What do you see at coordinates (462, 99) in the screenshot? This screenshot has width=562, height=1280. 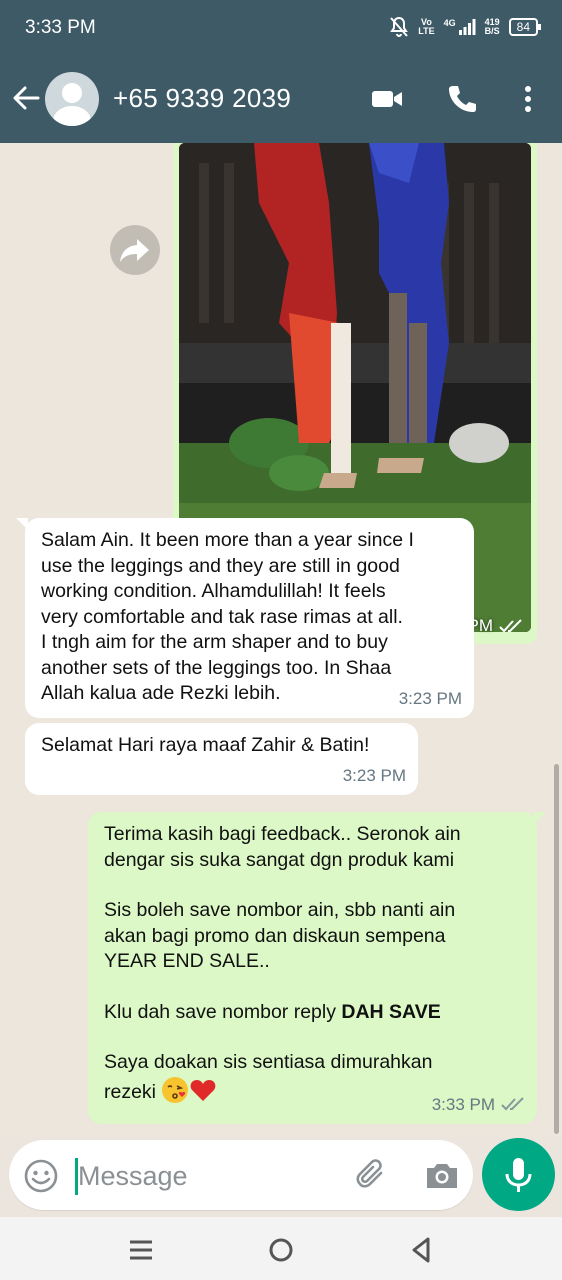 I see `phone-icon` at bounding box center [462, 99].